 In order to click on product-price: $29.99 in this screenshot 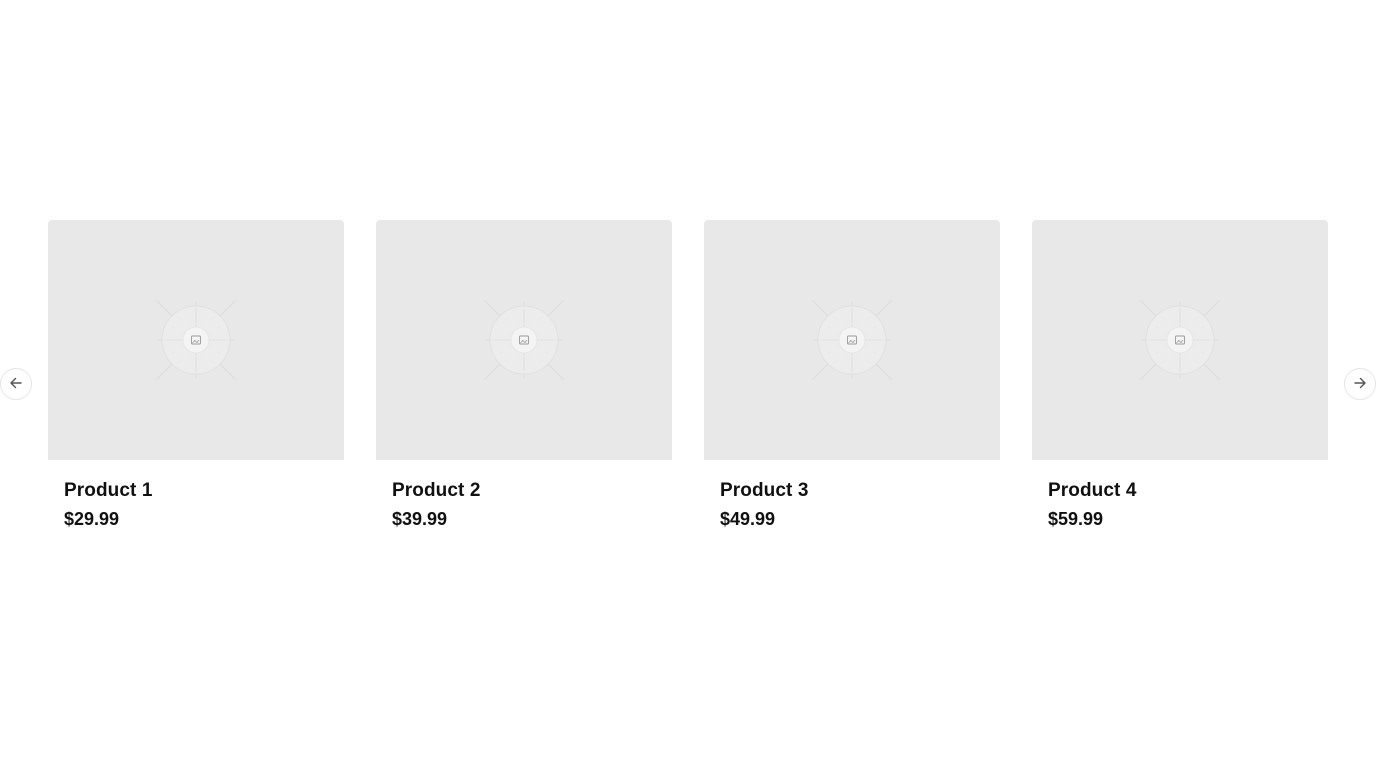, I will do `click(92, 519)`.